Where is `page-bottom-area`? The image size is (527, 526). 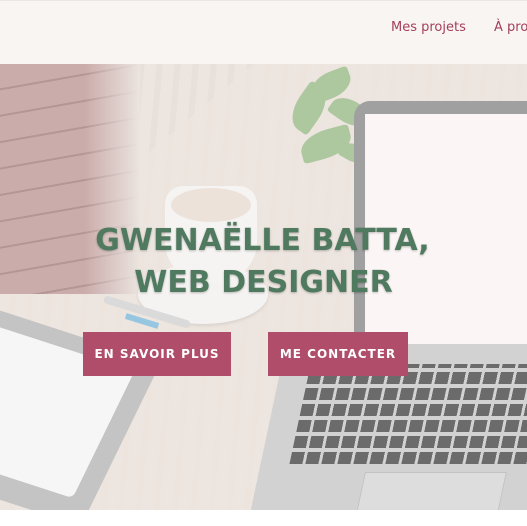 page-bottom-area is located at coordinates (263, 518).